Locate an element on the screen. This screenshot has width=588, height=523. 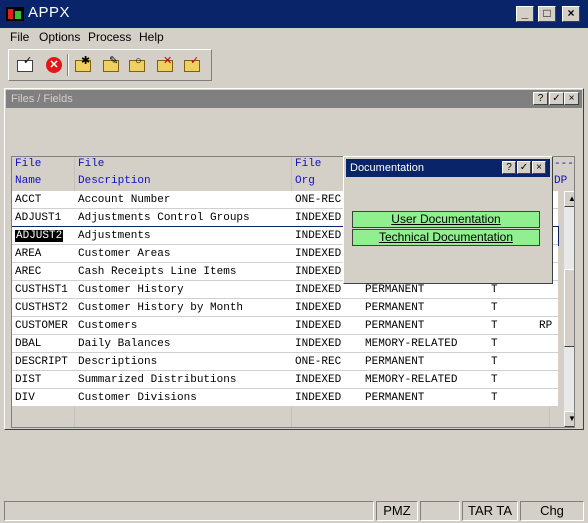
cell-file-name: DIST is located at coordinates (28, 380).